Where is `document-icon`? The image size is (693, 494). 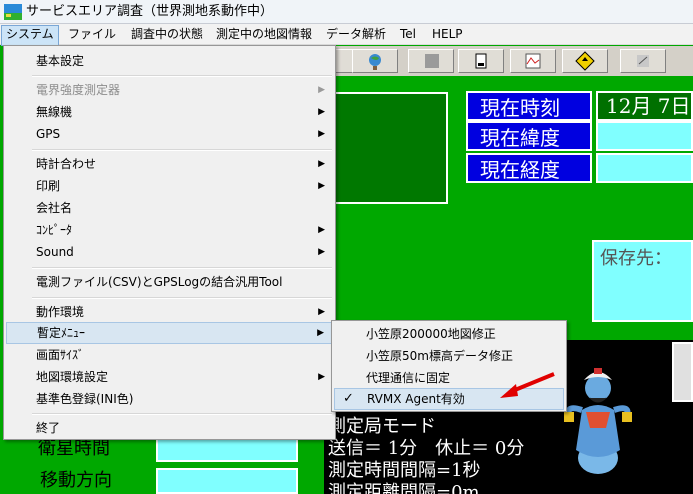 document-icon is located at coordinates (481, 61).